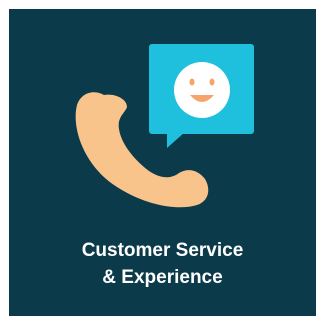 The image size is (325, 325). What do you see at coordinates (162, 250) in the screenshot?
I see `tile-title-line-1: Customer Service` at bounding box center [162, 250].